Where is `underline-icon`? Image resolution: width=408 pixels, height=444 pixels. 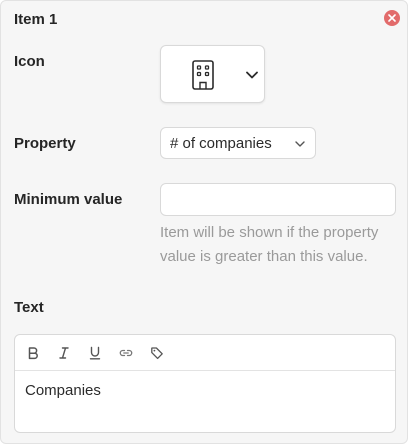
underline-icon is located at coordinates (95, 353).